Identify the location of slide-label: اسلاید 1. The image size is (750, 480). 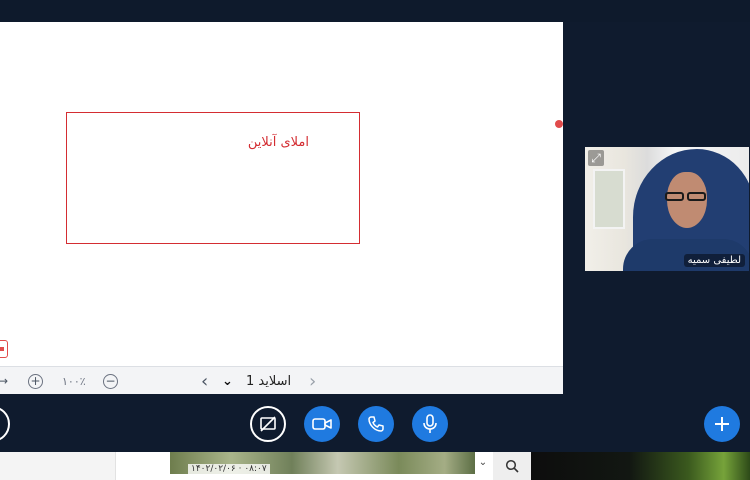
(269, 381).